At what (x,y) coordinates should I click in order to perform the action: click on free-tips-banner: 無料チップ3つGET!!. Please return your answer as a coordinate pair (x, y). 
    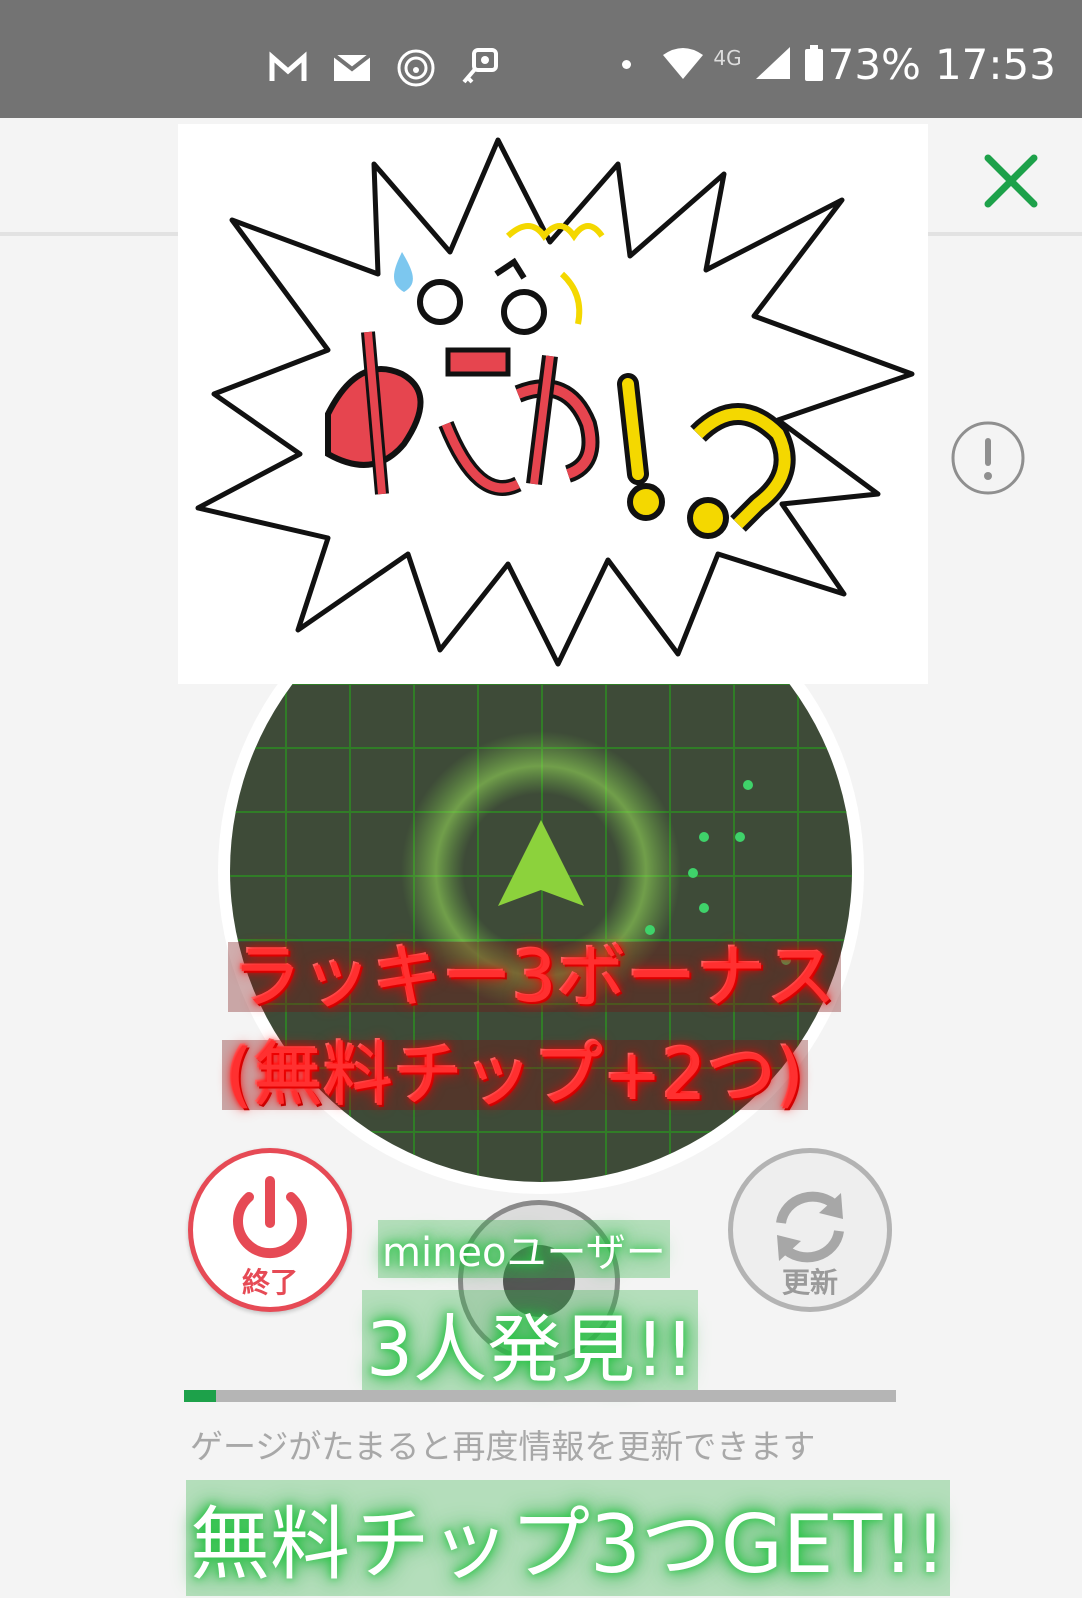
    Looking at the image, I should click on (568, 1538).